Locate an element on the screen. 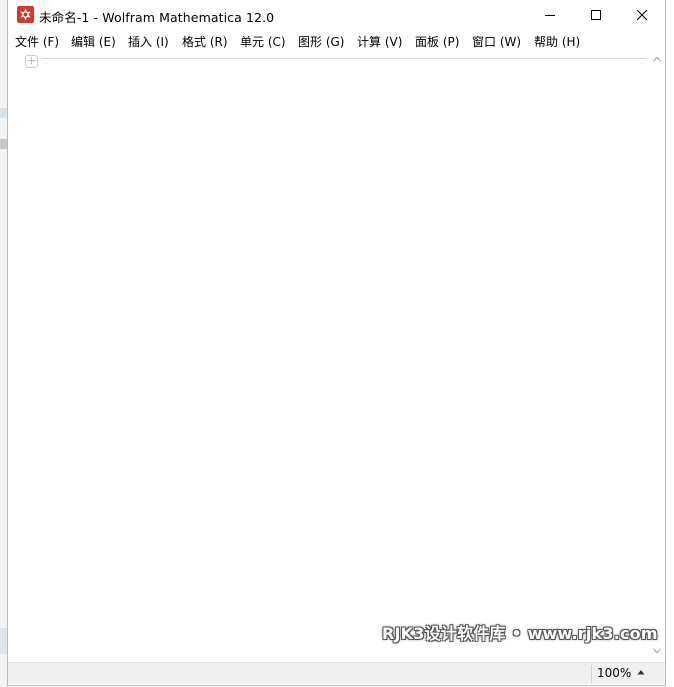 Image resolution: width=674 pixels, height=687 pixels. menu-help: 帮助 (H) is located at coordinates (557, 41).